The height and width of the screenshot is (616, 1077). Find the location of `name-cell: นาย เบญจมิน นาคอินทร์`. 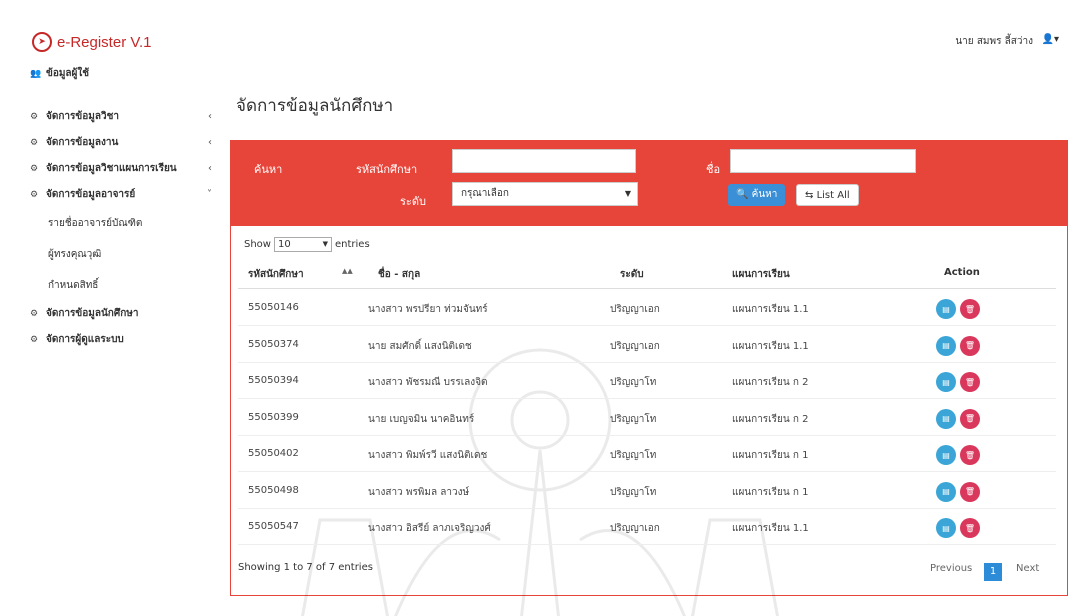

name-cell: นาย เบญจมิน นาคอินทร์ is located at coordinates (421, 419).